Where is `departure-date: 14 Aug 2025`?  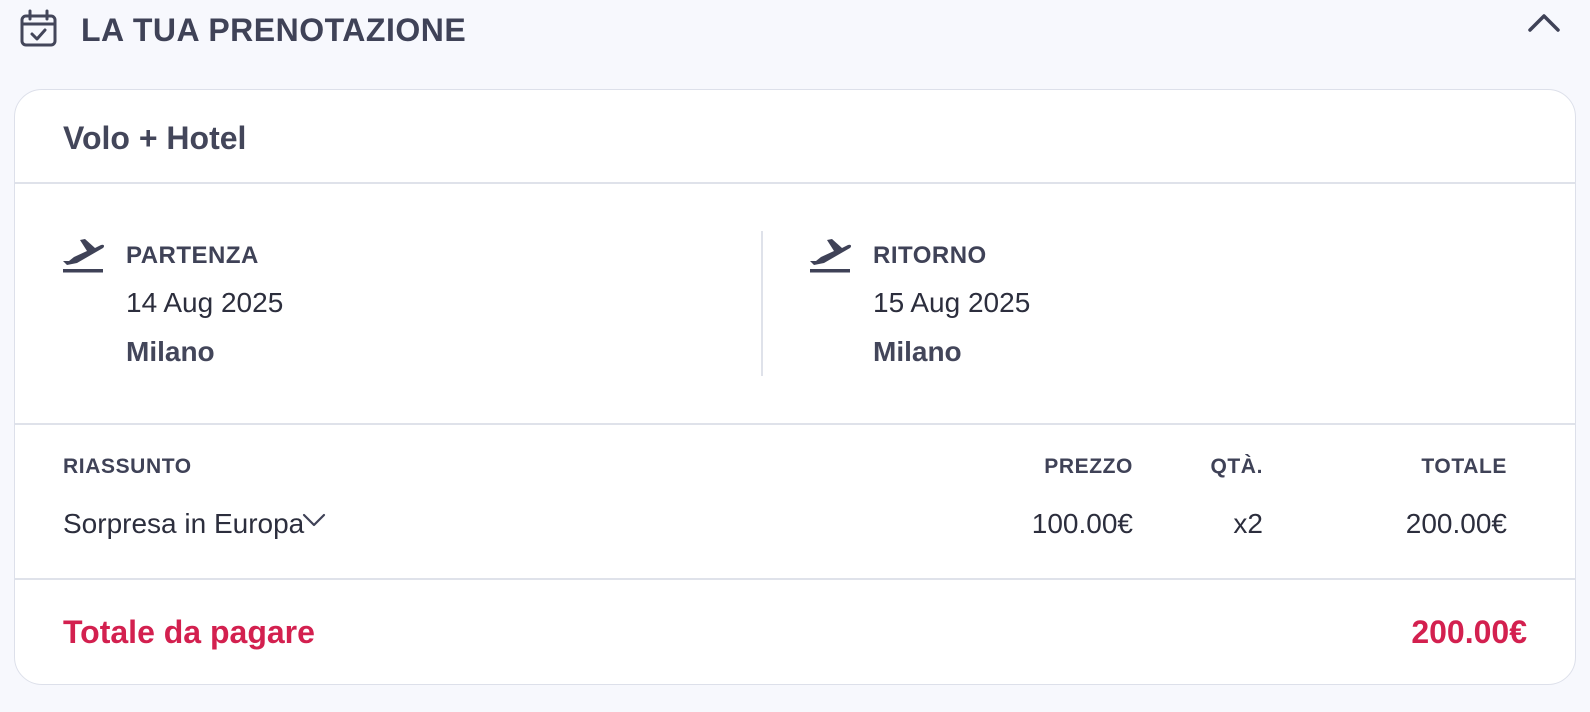 departure-date: 14 Aug 2025 is located at coordinates (205, 302).